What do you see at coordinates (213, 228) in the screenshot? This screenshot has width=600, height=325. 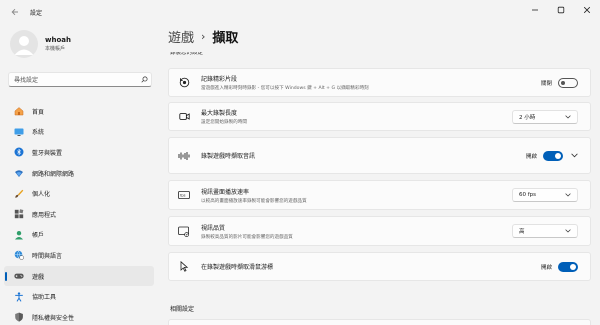 I see `setting-title: 視訊品質` at bounding box center [213, 228].